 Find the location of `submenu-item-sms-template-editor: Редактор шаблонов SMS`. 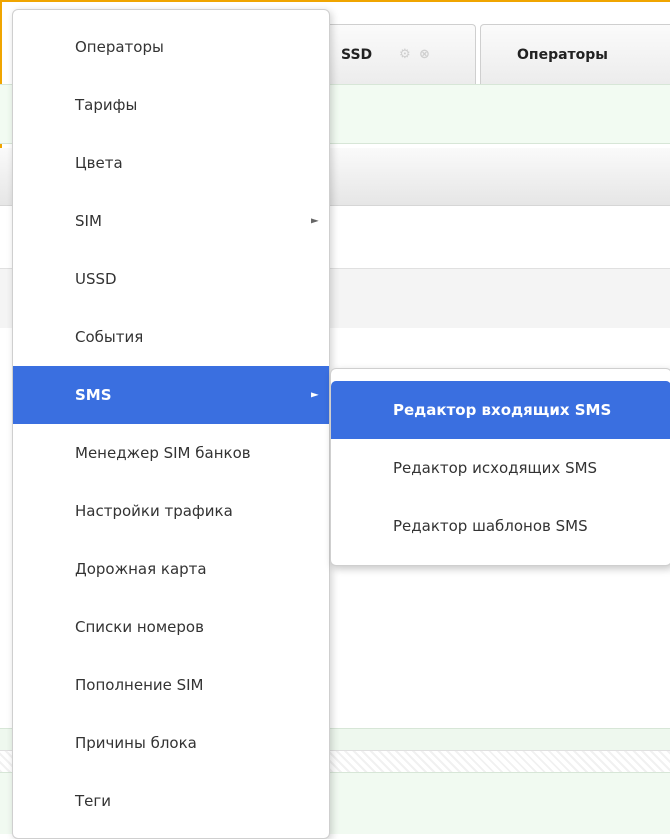

submenu-item-sms-template-editor: Редактор шаблонов SMS is located at coordinates (500, 526).